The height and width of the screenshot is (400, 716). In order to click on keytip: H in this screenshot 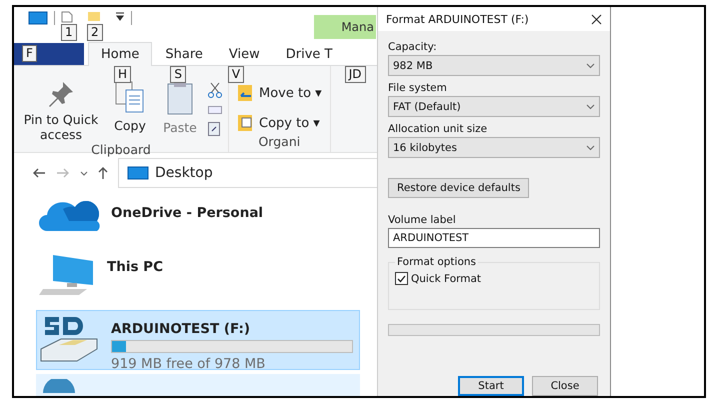, I will do `click(123, 74)`.